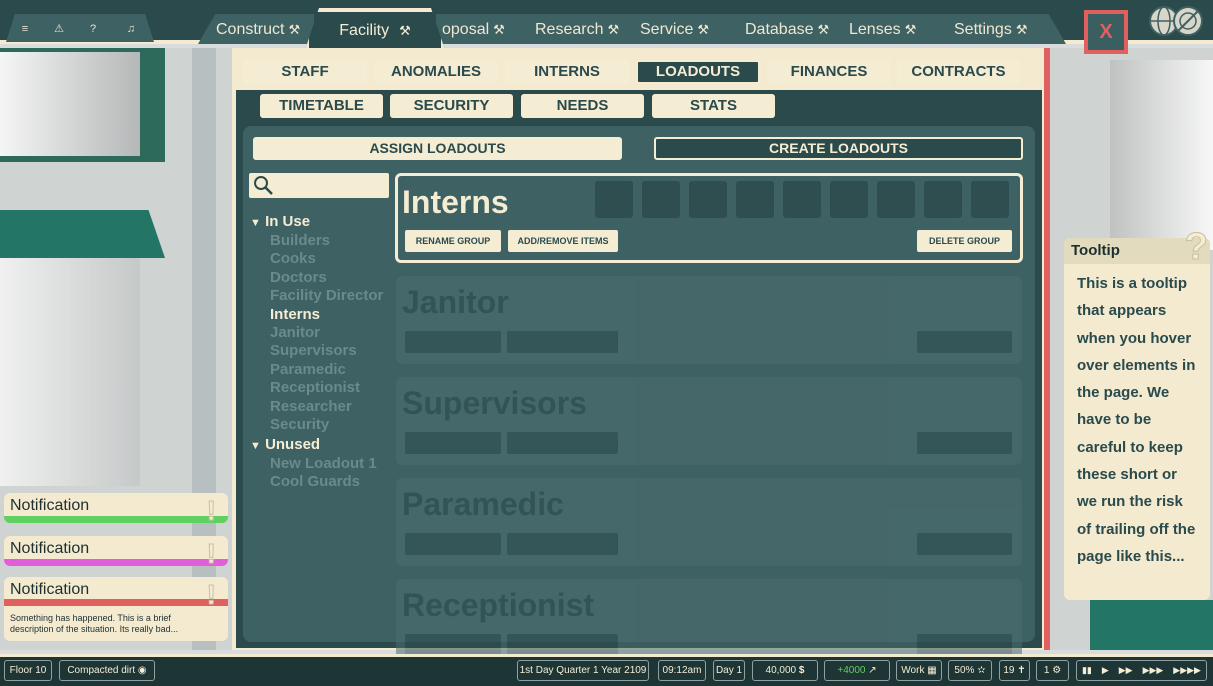 This screenshot has height=686, width=1213. I want to click on calendar-icon: ▦, so click(932, 670).